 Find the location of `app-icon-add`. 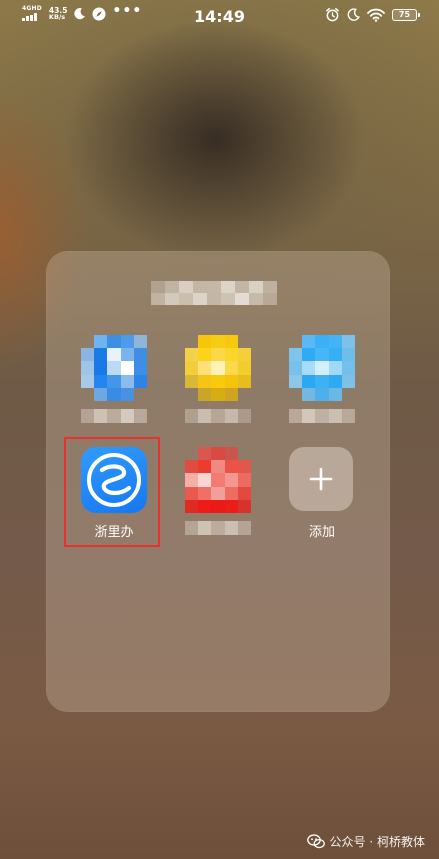

app-icon-add is located at coordinates (322, 480).